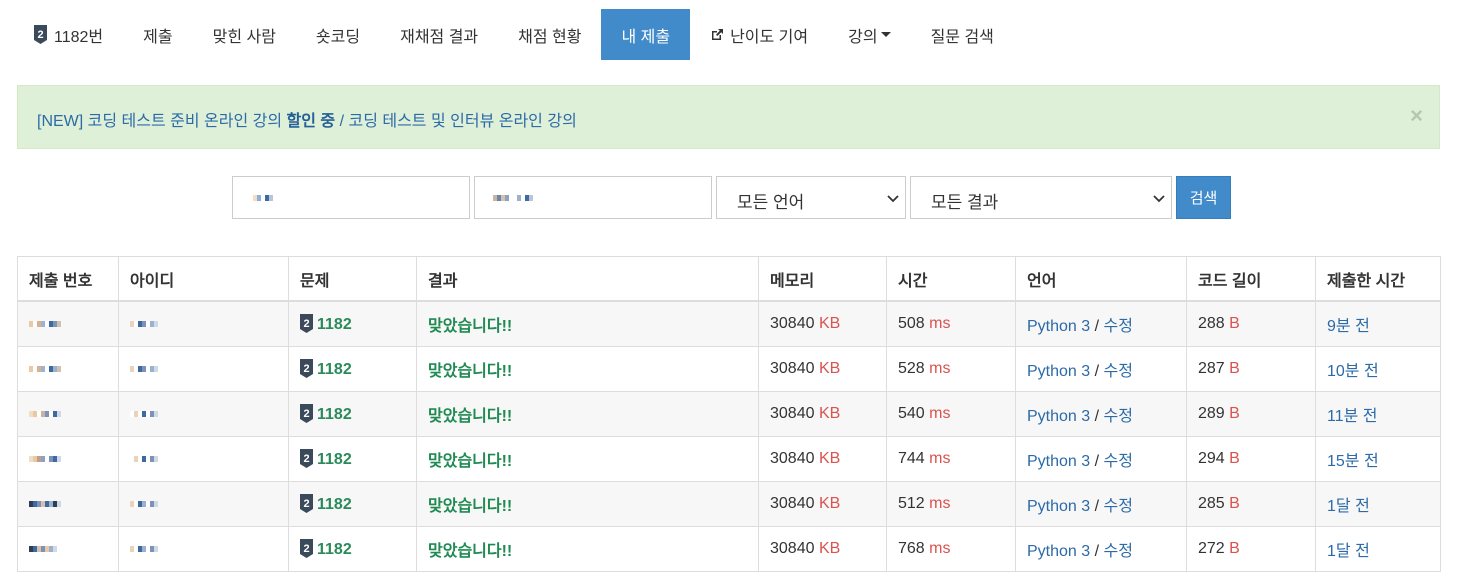  Describe the element at coordinates (1211, 503) in the screenshot. I see `code-length-value: 285` at that location.